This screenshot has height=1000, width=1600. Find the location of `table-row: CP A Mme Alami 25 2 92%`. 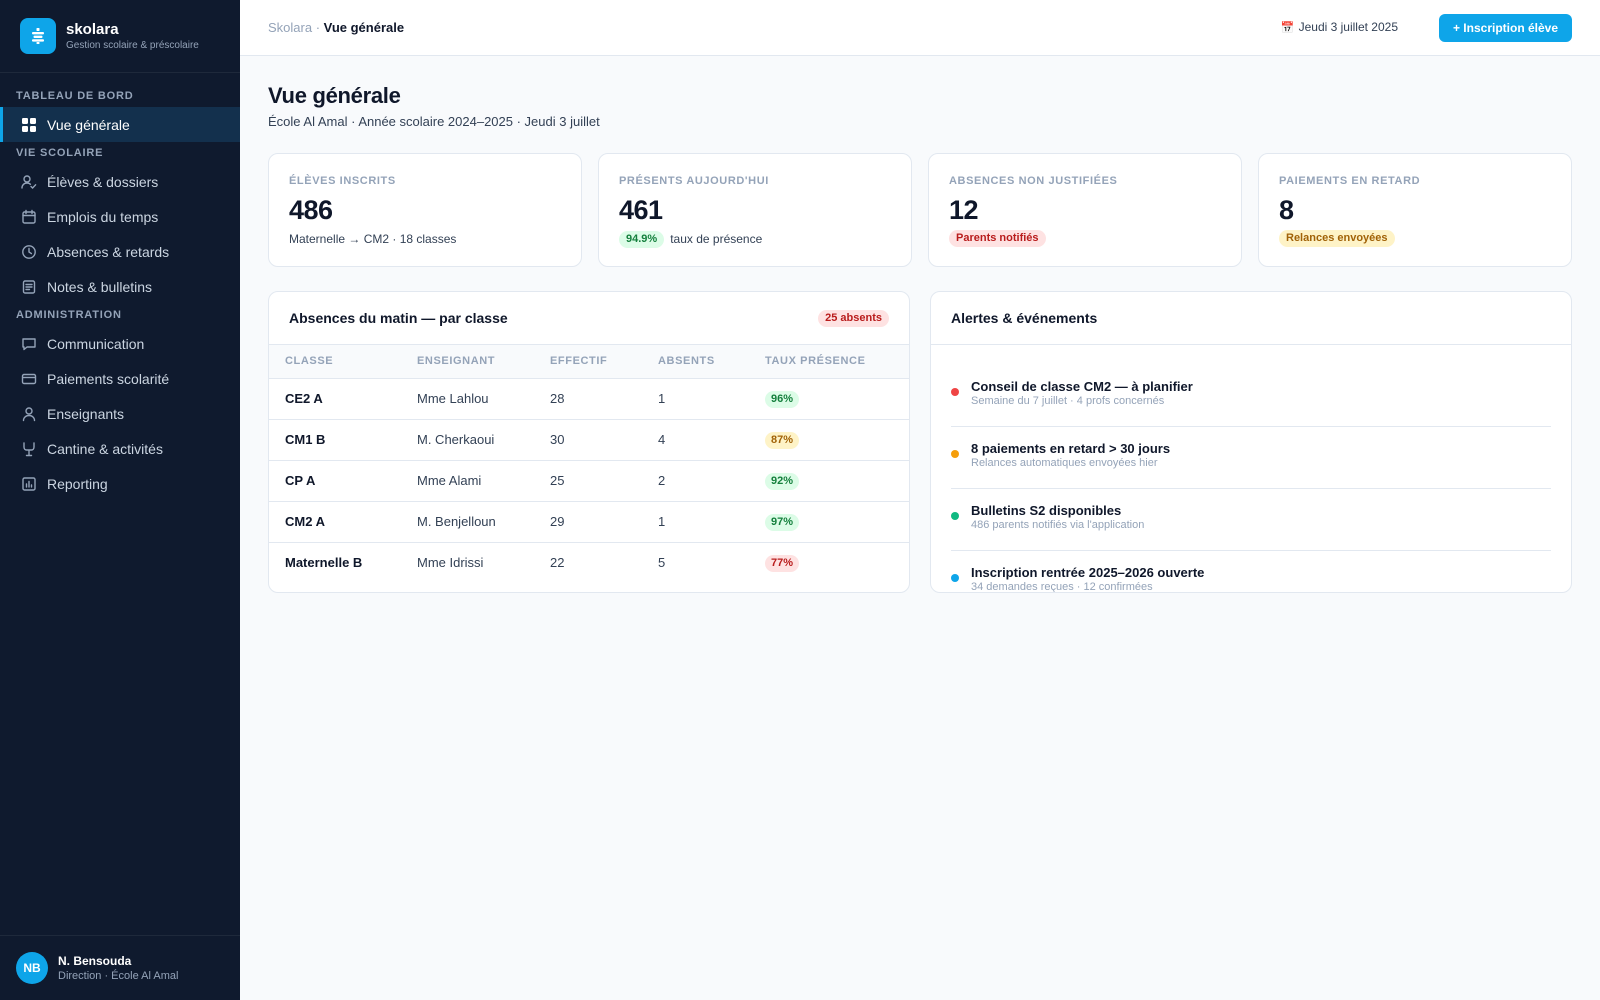

table-row: CP A Mme Alami 25 2 92% is located at coordinates (589, 481).